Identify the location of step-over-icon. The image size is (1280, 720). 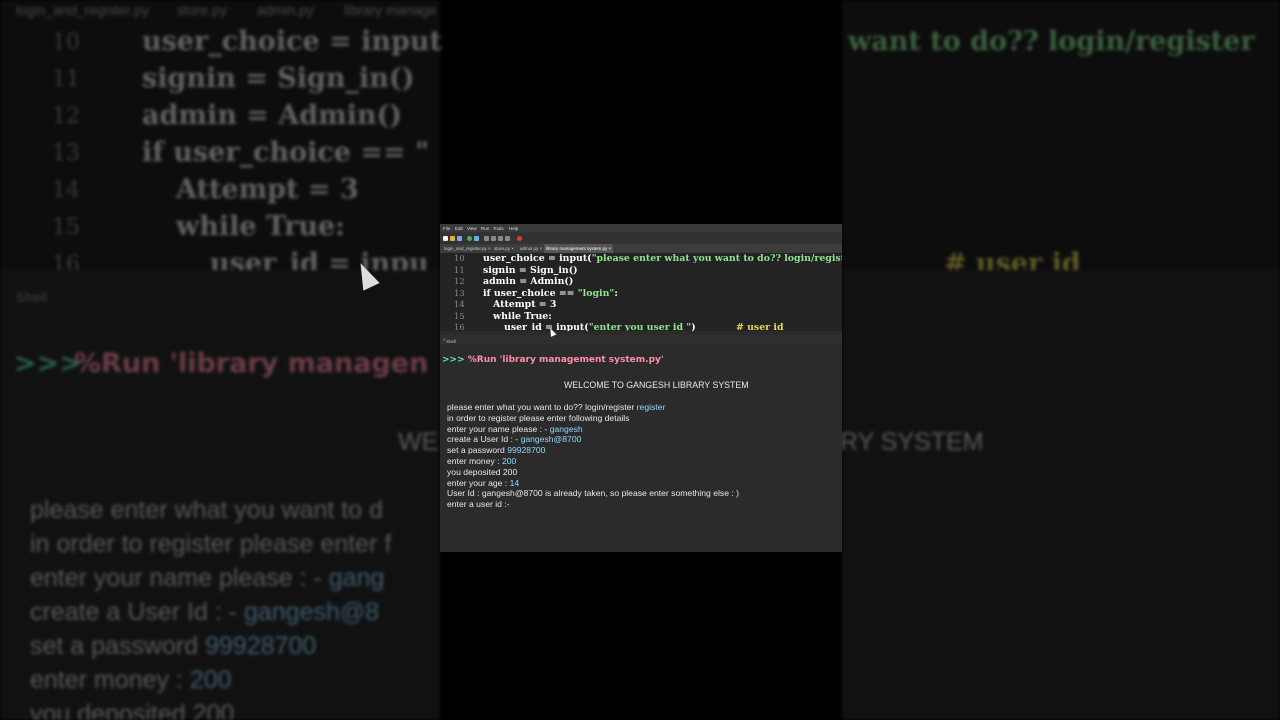
(486, 238).